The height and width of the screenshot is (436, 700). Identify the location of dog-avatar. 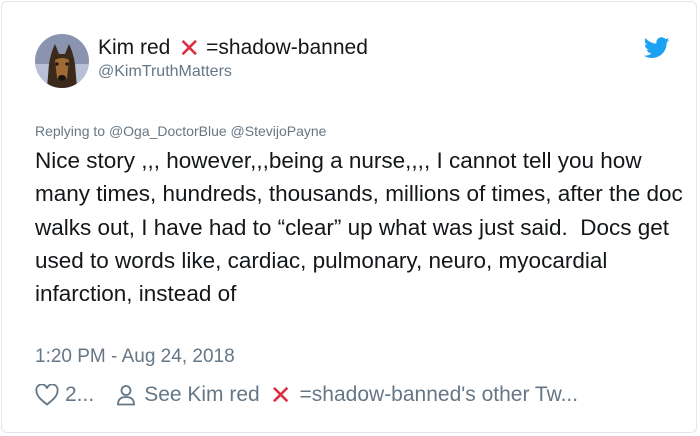
(62, 61).